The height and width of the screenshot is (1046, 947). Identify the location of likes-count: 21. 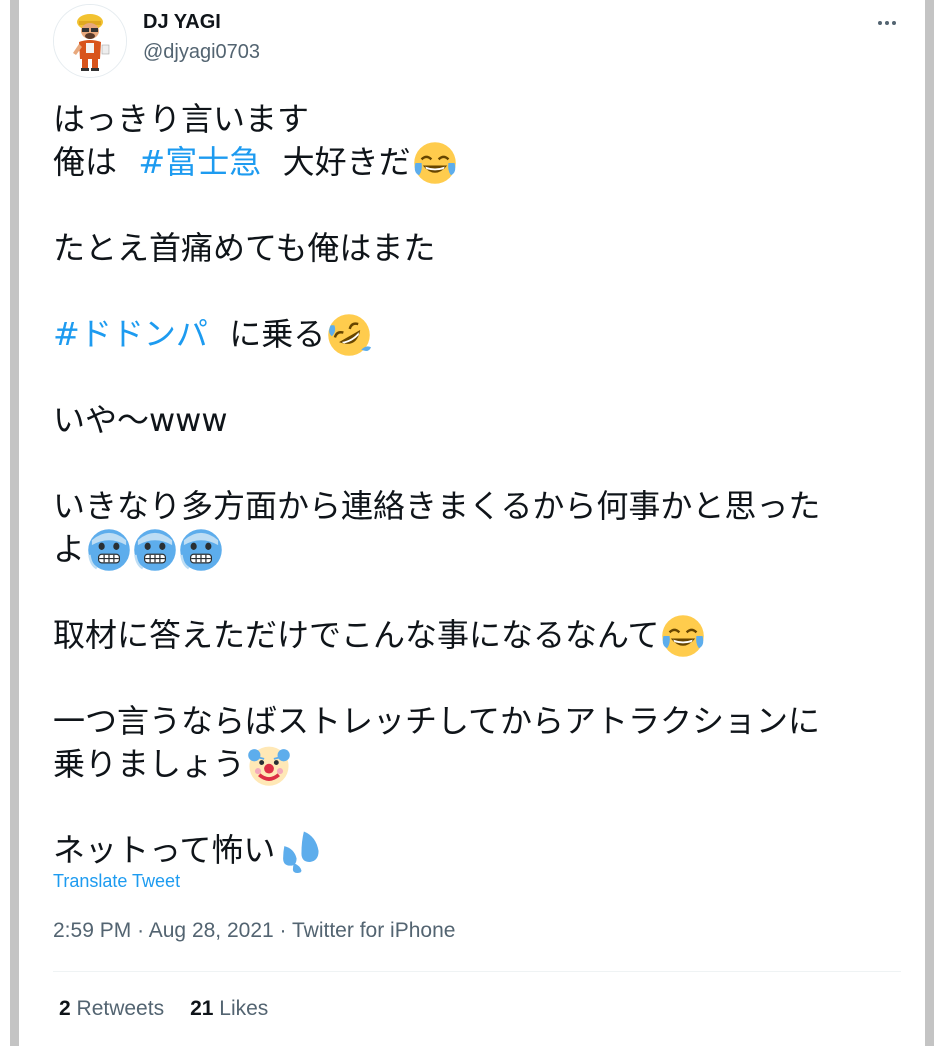
(202, 1008).